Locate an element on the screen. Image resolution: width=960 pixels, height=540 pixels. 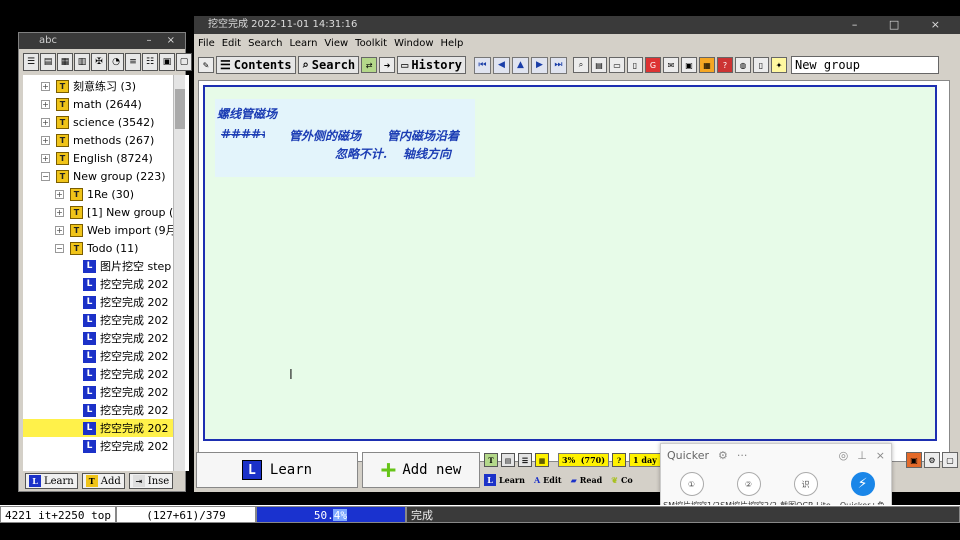
contents-button: ☰ Contents is located at coordinates (256, 65).